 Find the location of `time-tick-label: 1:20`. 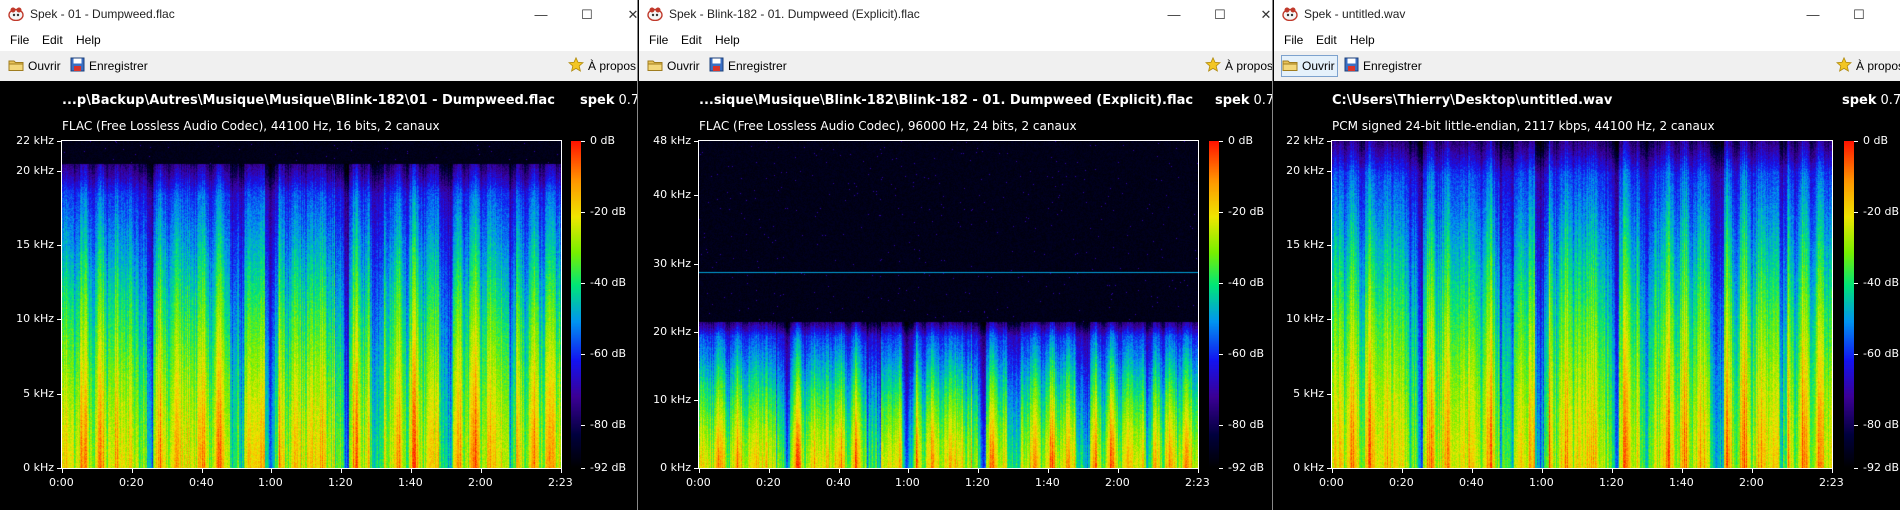

time-tick-label: 1:20 is located at coordinates (340, 482).